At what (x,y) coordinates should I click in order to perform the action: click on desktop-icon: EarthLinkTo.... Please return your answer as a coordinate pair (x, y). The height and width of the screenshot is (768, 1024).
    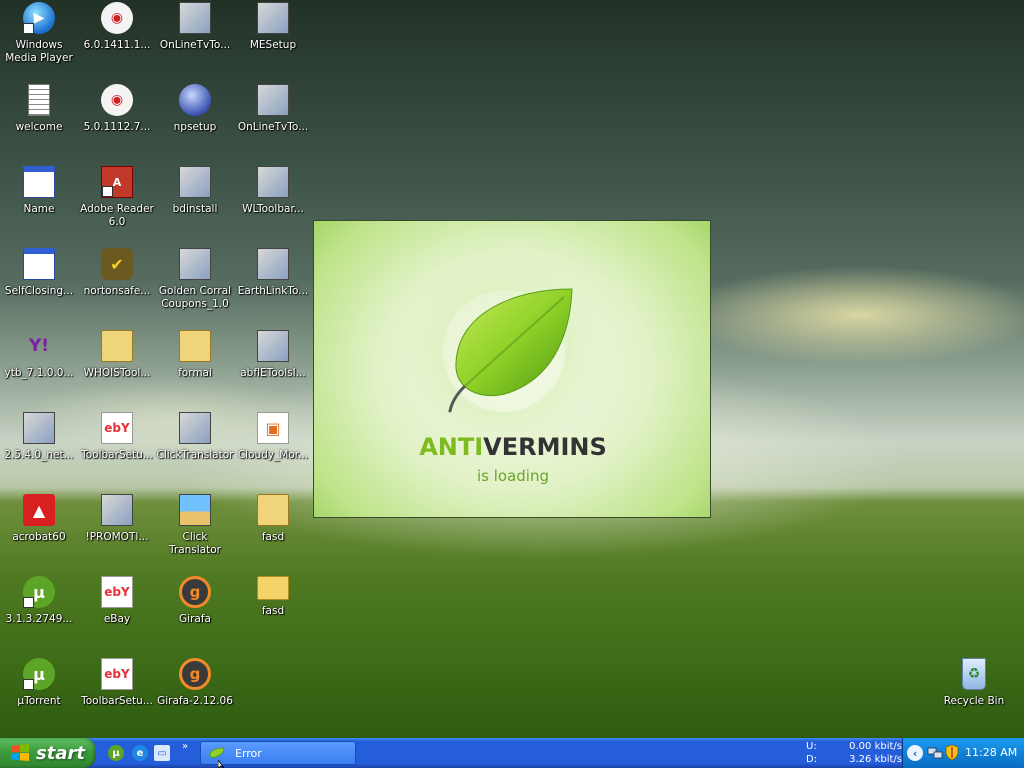
    Looking at the image, I should click on (273, 273).